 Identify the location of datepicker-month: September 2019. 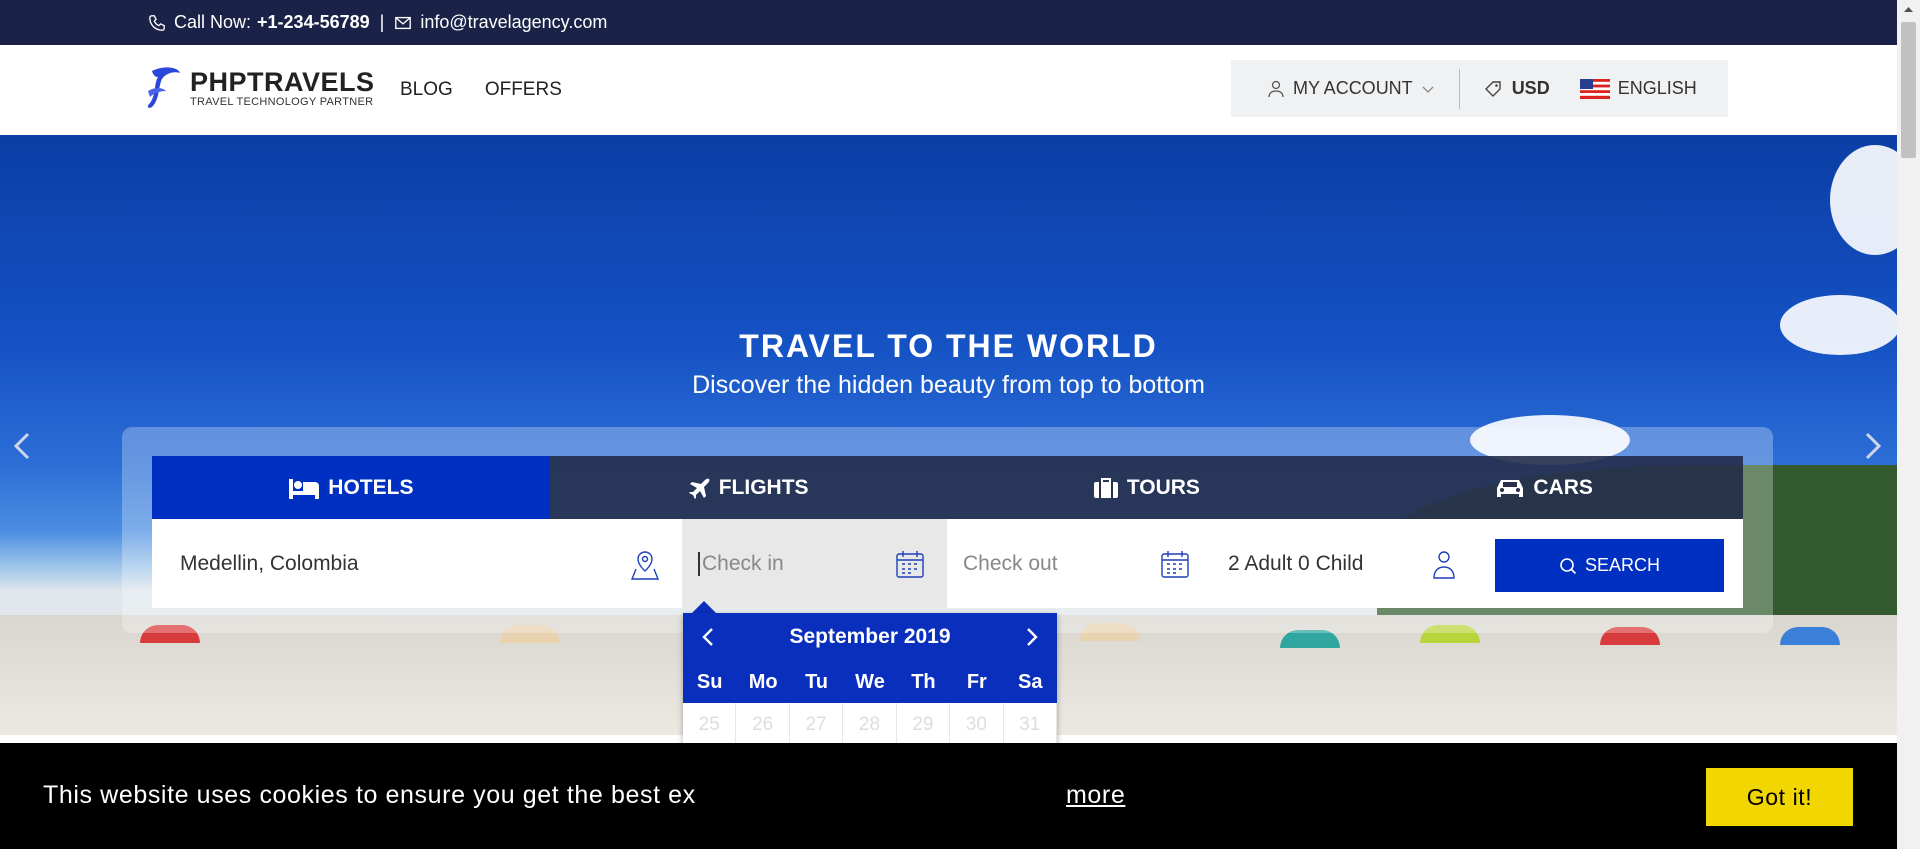
(869, 637).